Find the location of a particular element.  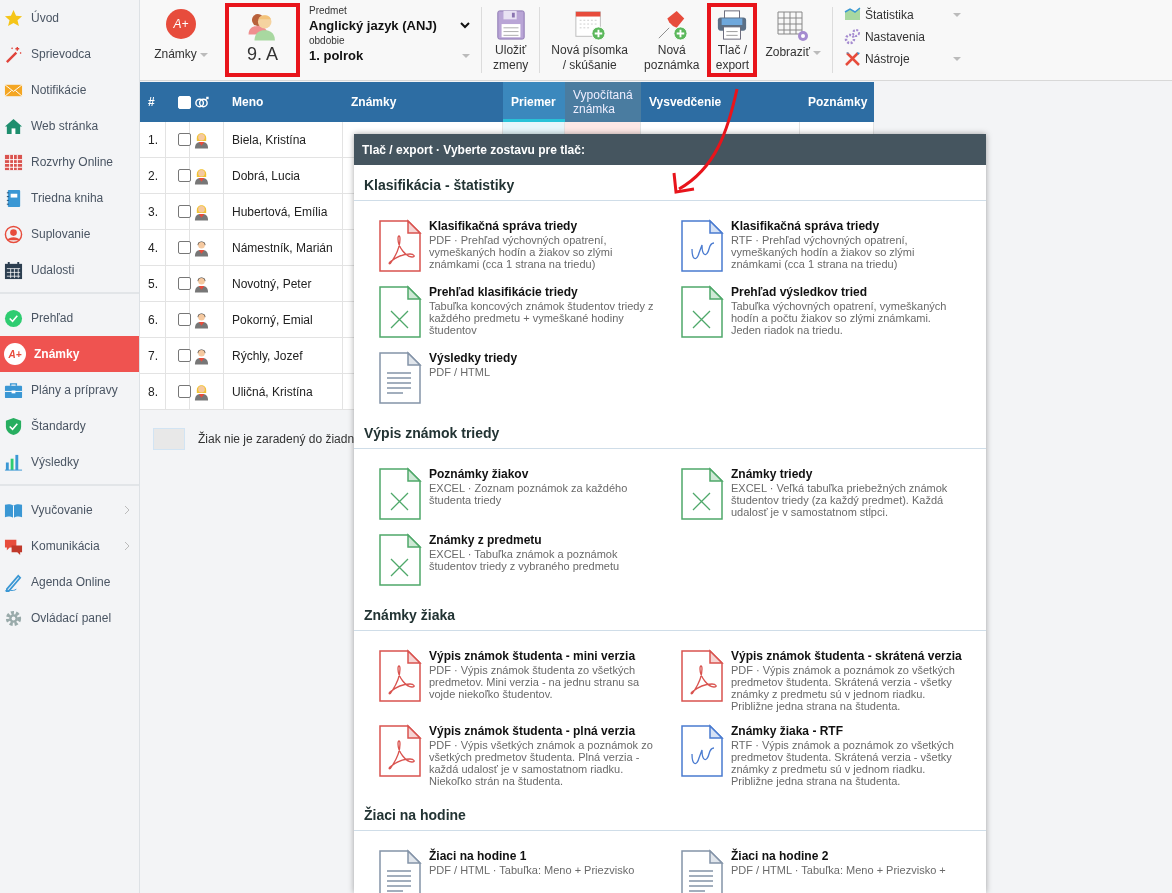

class-selector: 9. A is located at coordinates (262, 40).